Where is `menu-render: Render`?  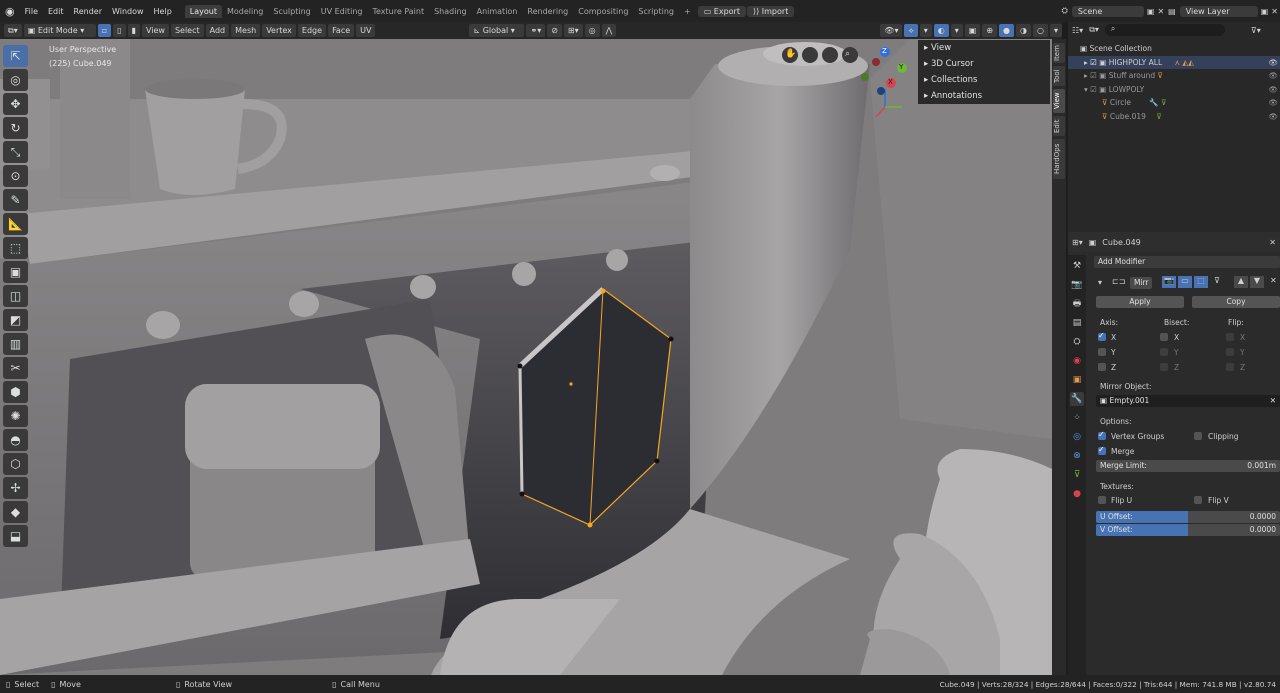
menu-render: Render is located at coordinates (88, 11).